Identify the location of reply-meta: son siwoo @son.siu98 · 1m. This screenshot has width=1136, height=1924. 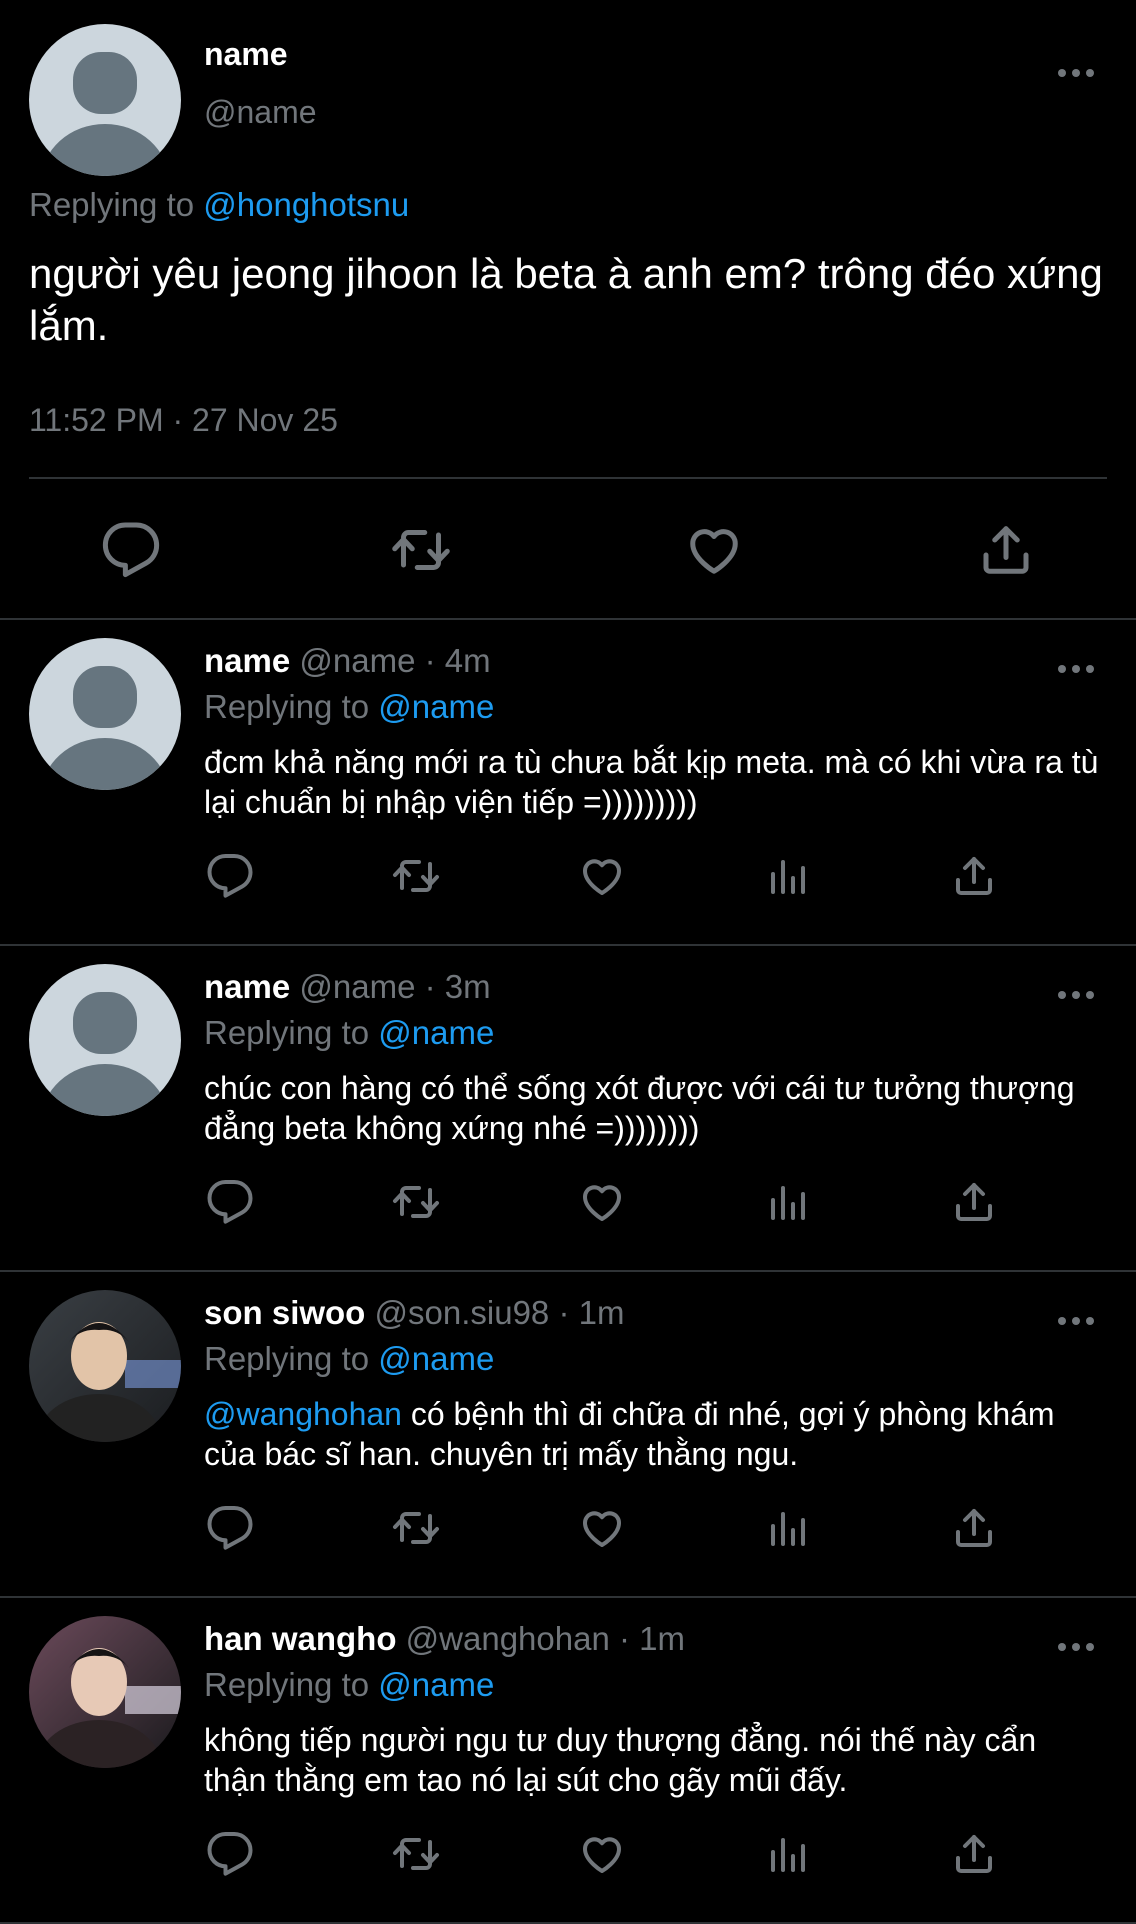
(414, 1313).